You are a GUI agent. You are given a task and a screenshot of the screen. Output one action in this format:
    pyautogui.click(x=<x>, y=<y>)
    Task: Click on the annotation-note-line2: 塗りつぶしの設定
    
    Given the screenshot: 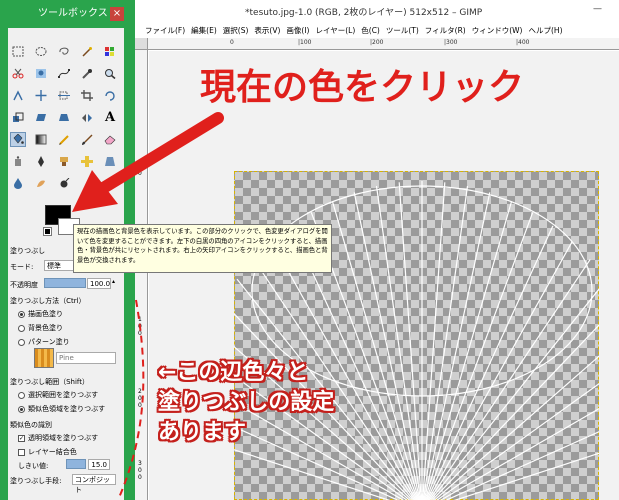 What is the action you would take?
    pyautogui.click(x=246, y=402)
    